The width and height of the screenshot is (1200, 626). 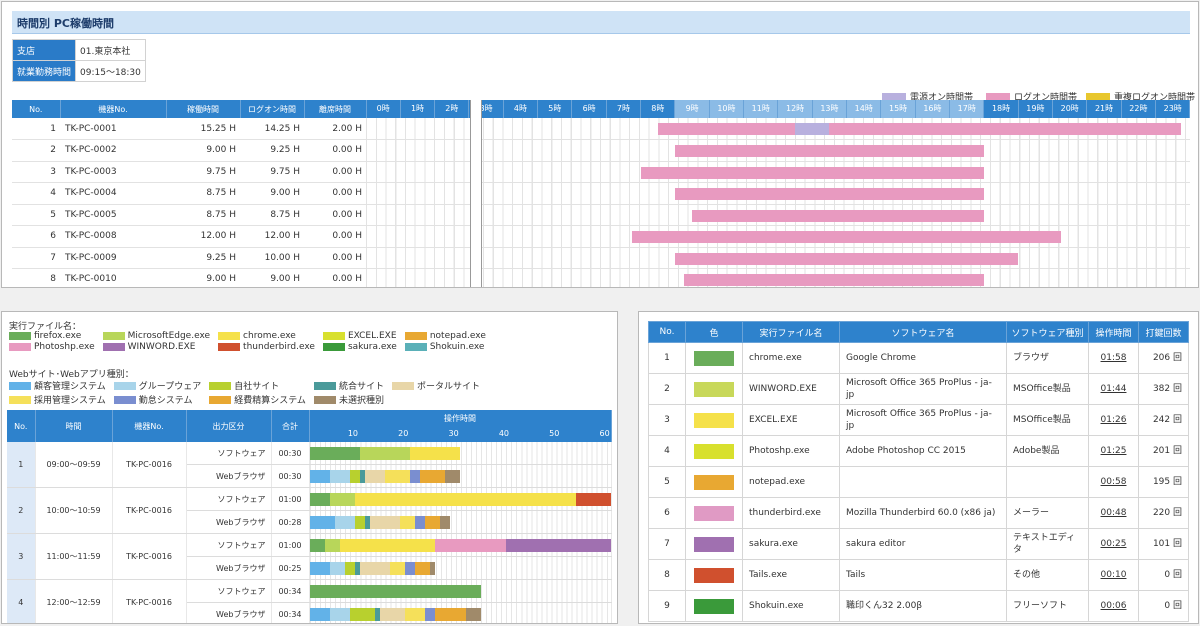 I want to click on row-no: 9, so click(x=667, y=606).